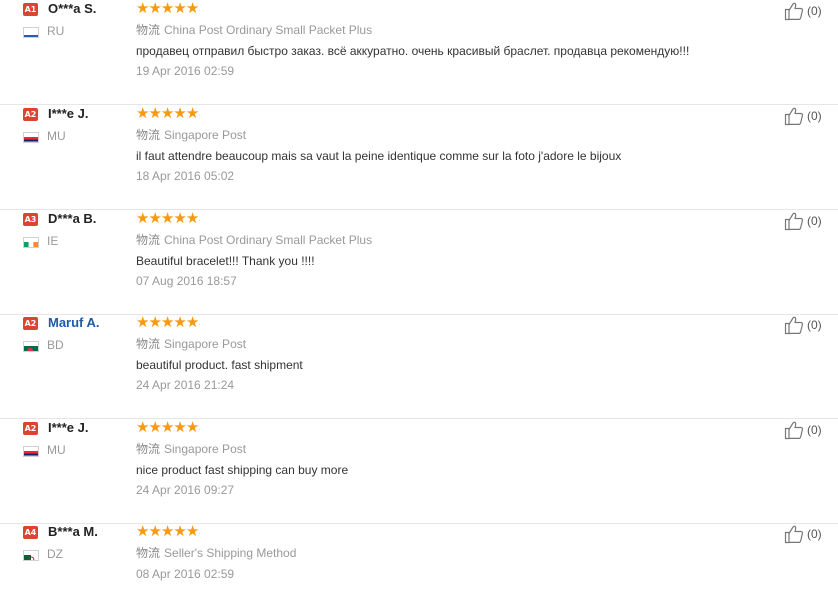 The width and height of the screenshot is (838, 599). I want to click on country-code: BD, so click(55, 345).